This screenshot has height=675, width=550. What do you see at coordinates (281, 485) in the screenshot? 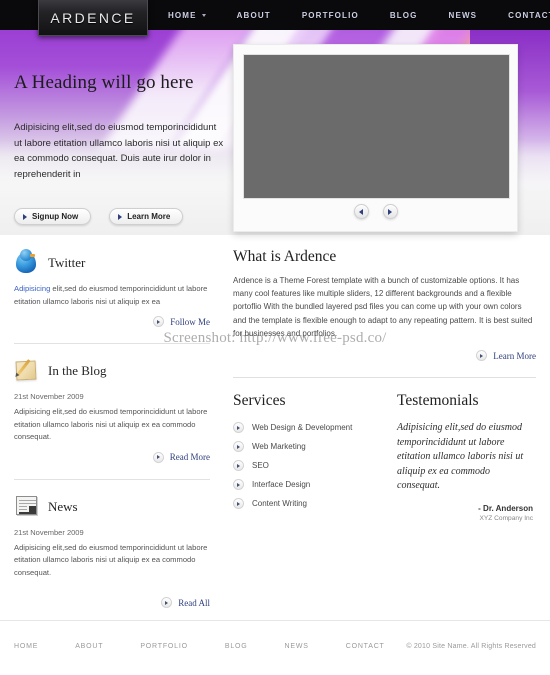
I see `service-item-label: Interface Design` at bounding box center [281, 485].